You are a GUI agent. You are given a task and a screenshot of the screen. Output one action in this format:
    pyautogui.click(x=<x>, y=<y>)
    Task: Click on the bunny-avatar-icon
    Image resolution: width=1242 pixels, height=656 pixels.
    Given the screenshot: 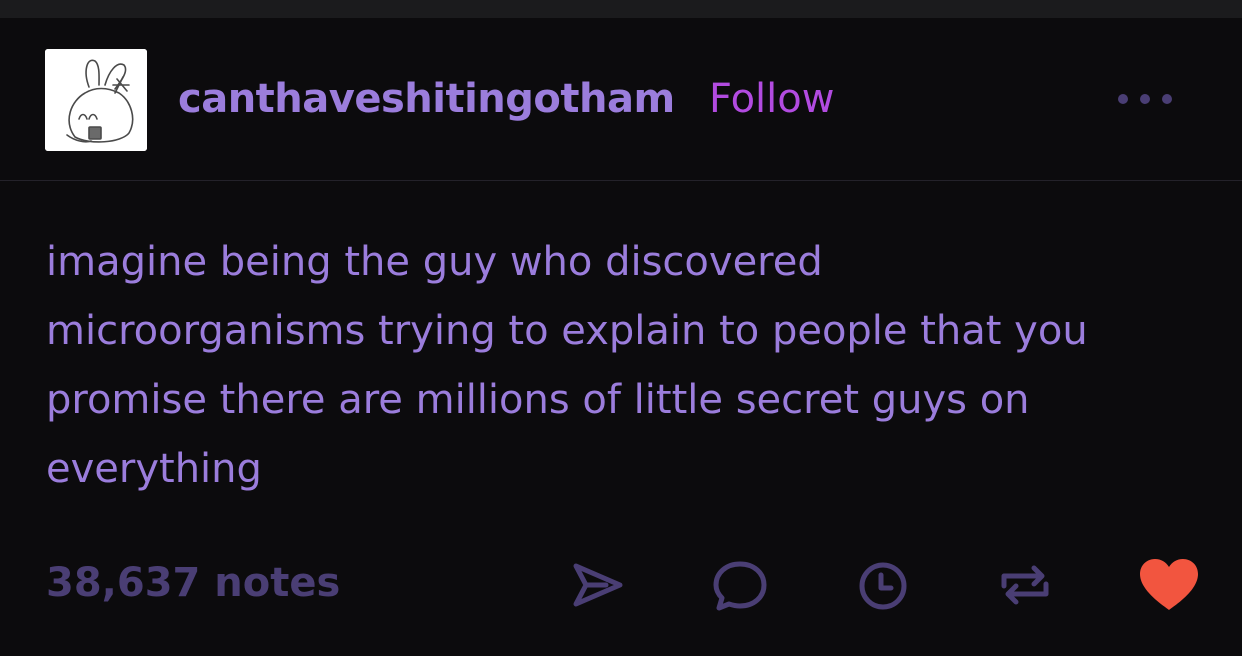 What is the action you would take?
    pyautogui.click(x=96, y=100)
    